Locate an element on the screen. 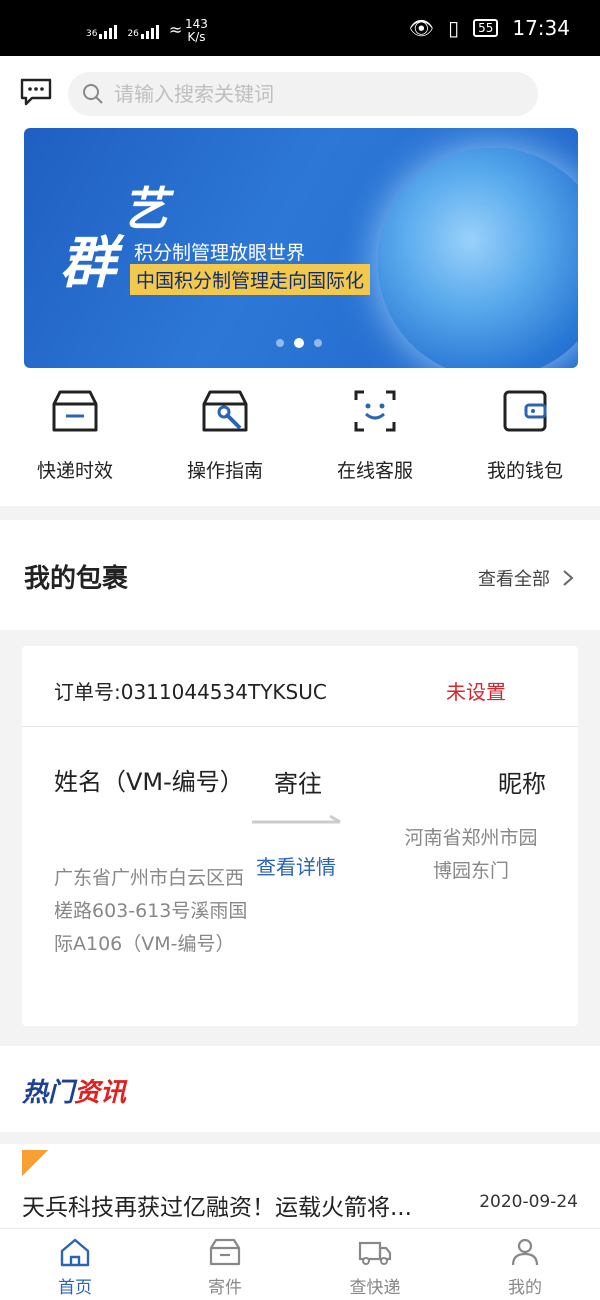 This screenshot has width=600, height=1300. view-all-link: 查看全部 is located at coordinates (526, 578).